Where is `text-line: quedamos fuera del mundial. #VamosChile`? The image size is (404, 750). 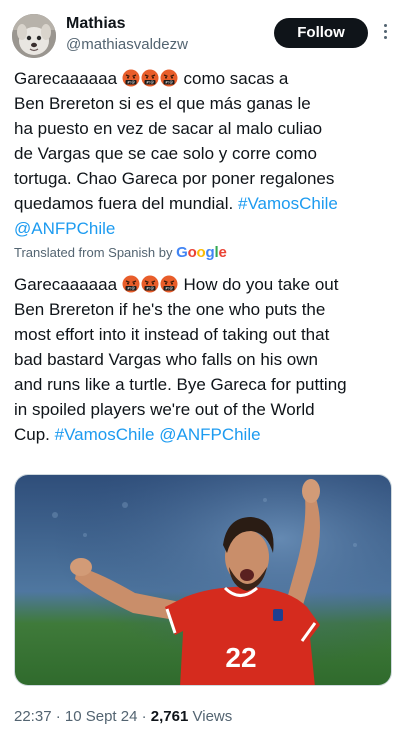
text-line: quedamos fuera del mundial. #VamosChile is located at coordinates (204, 203).